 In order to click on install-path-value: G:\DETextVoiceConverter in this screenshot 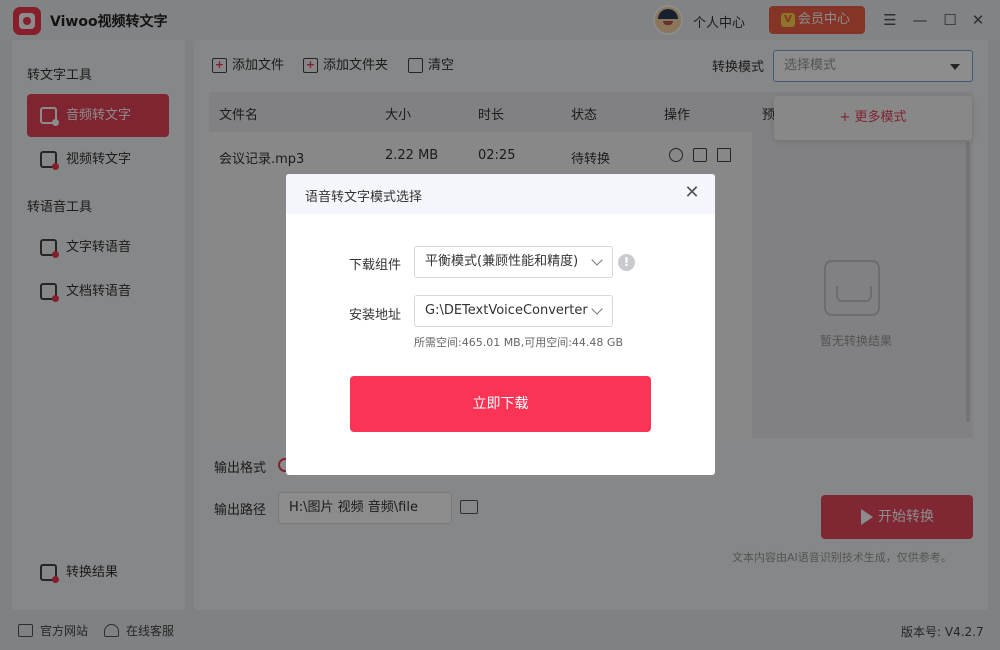, I will do `click(506, 310)`.